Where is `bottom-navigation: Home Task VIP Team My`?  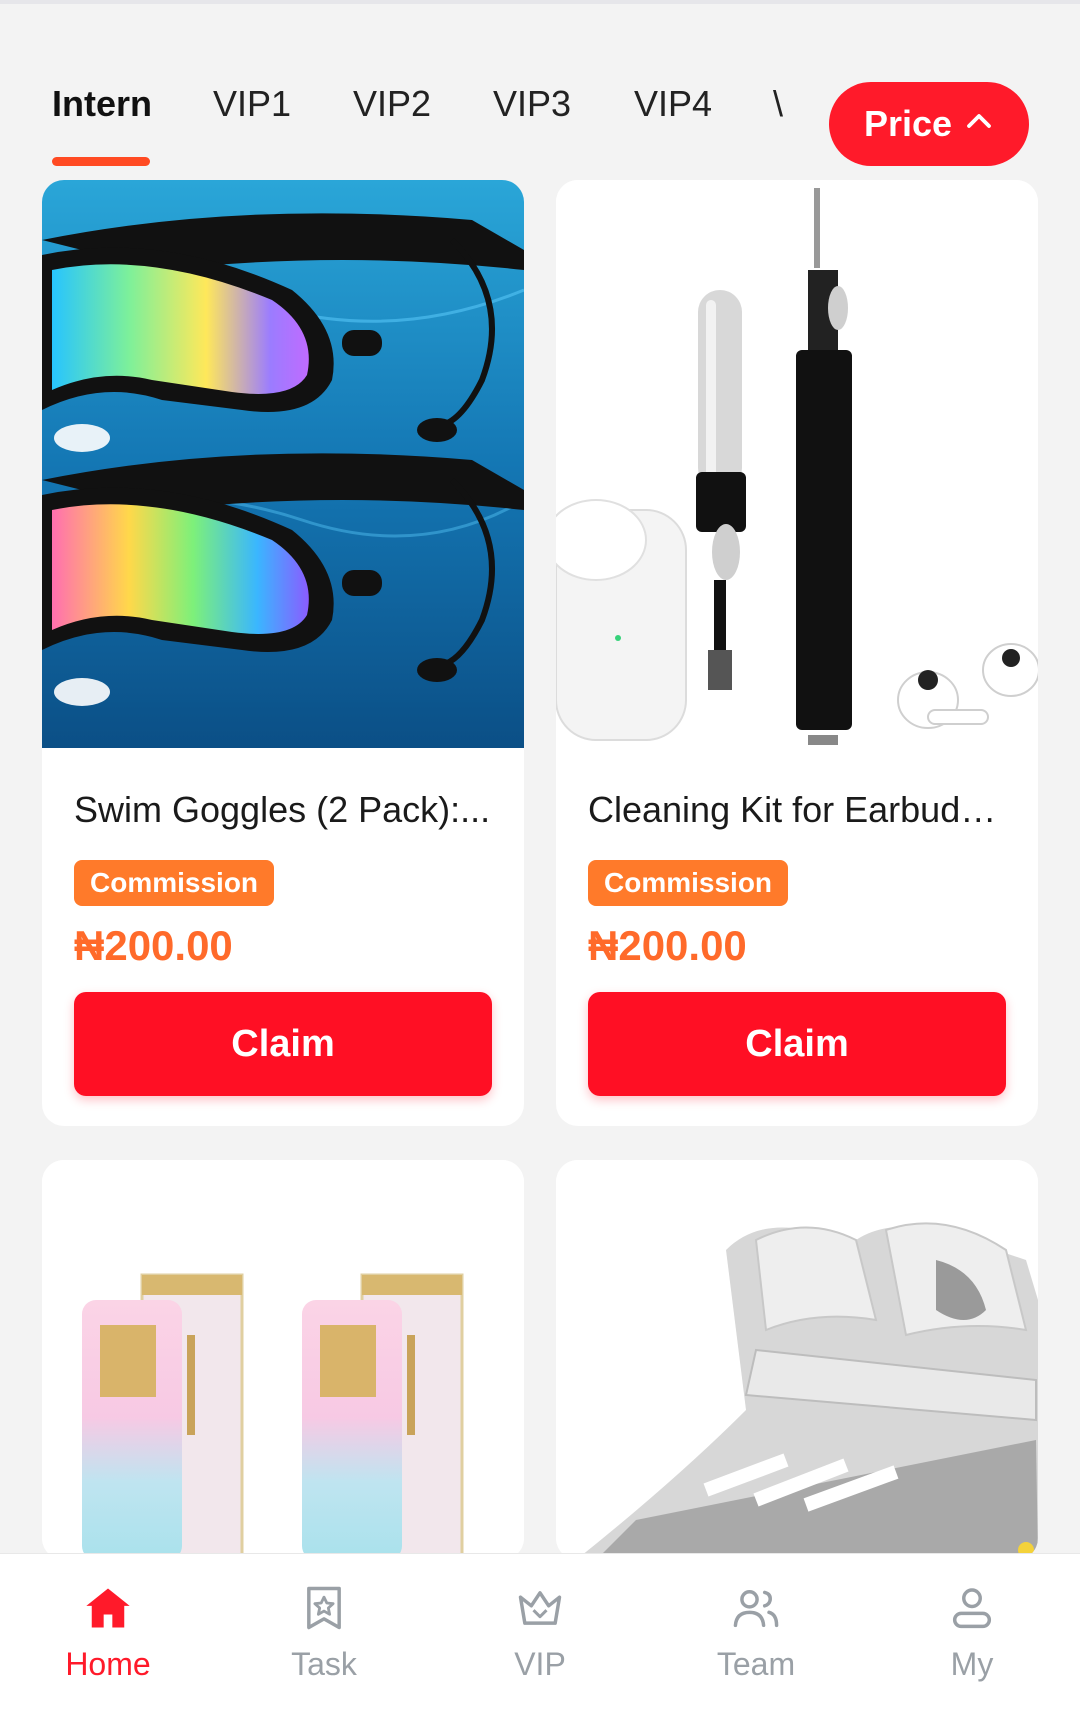
bottom-navigation: Home Task VIP Team My is located at coordinates (540, 1632).